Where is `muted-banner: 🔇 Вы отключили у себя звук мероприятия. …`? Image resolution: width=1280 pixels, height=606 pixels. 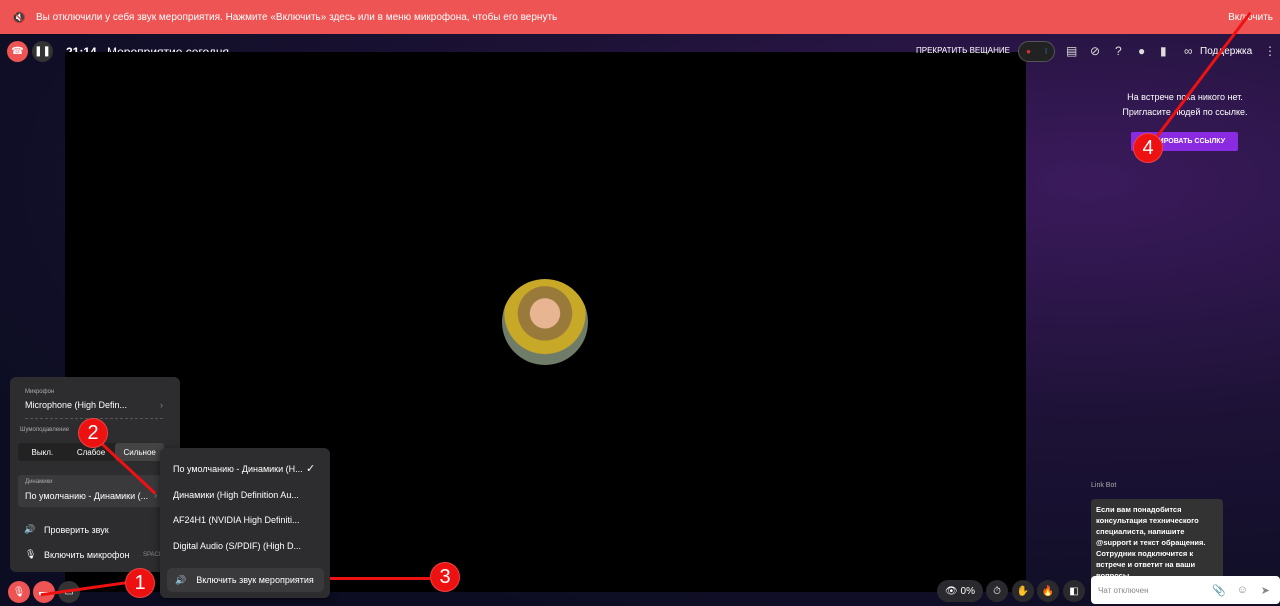
muted-banner: 🔇 Вы отключили у себя звук мероприятия. … is located at coordinates (640, 17).